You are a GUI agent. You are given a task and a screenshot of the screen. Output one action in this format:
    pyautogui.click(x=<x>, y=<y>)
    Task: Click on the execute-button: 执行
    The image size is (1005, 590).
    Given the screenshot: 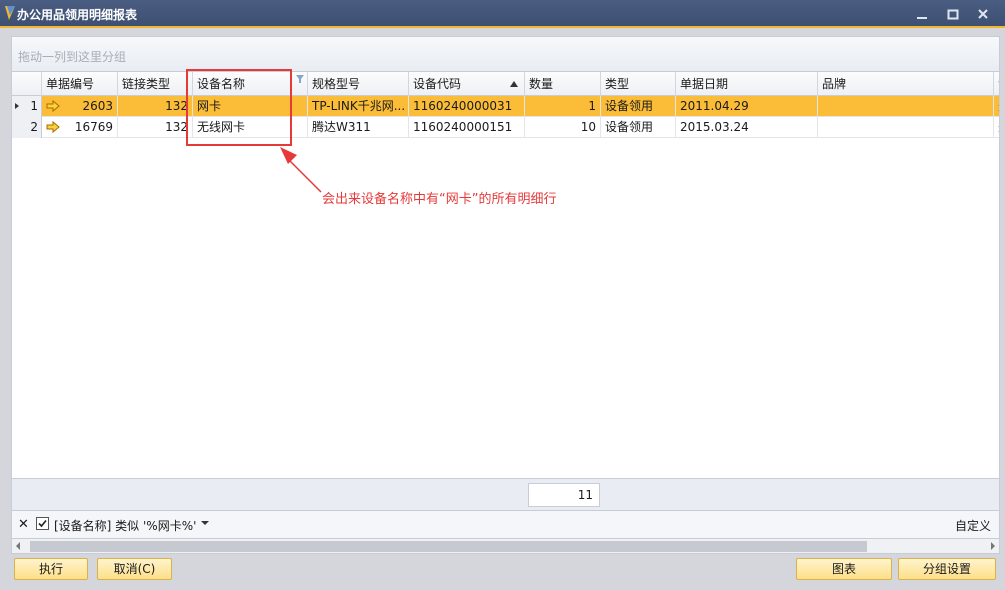 What is the action you would take?
    pyautogui.click(x=51, y=569)
    